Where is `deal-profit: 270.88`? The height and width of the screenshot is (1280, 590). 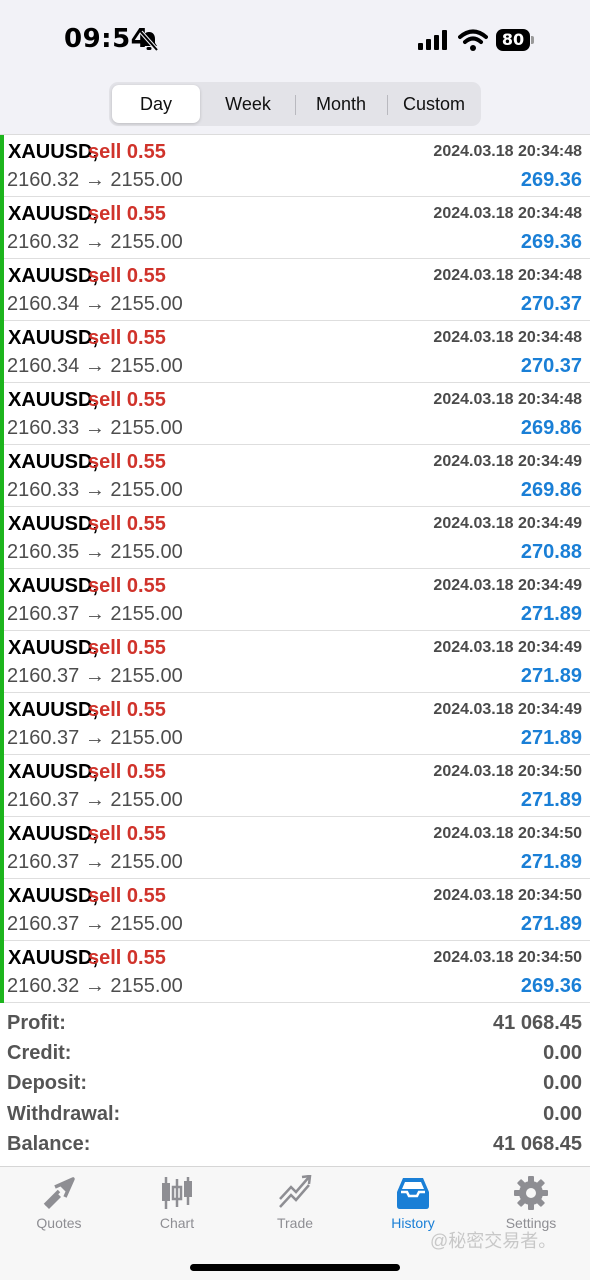
deal-profit: 270.88 is located at coordinates (551, 552).